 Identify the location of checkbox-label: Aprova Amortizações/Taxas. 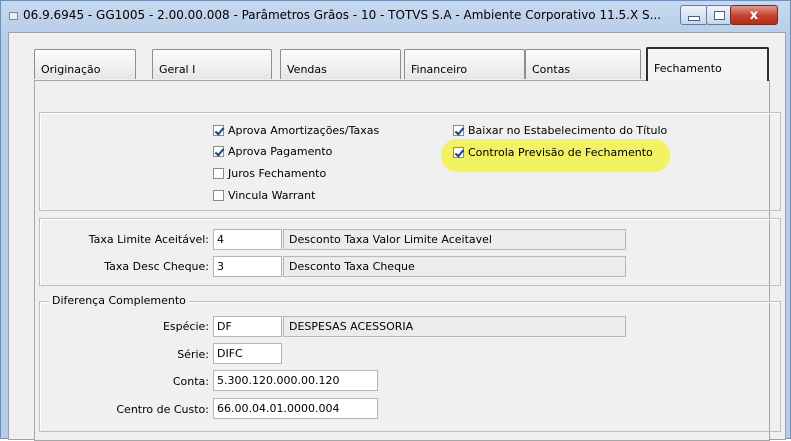
(304, 130).